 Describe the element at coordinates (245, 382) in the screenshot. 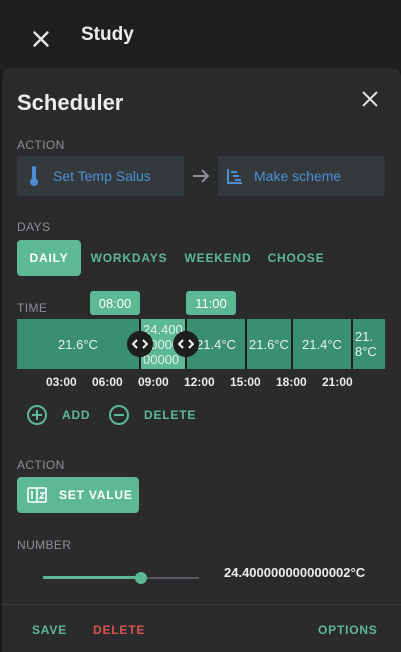

I see `time-tick: 15:00` at that location.